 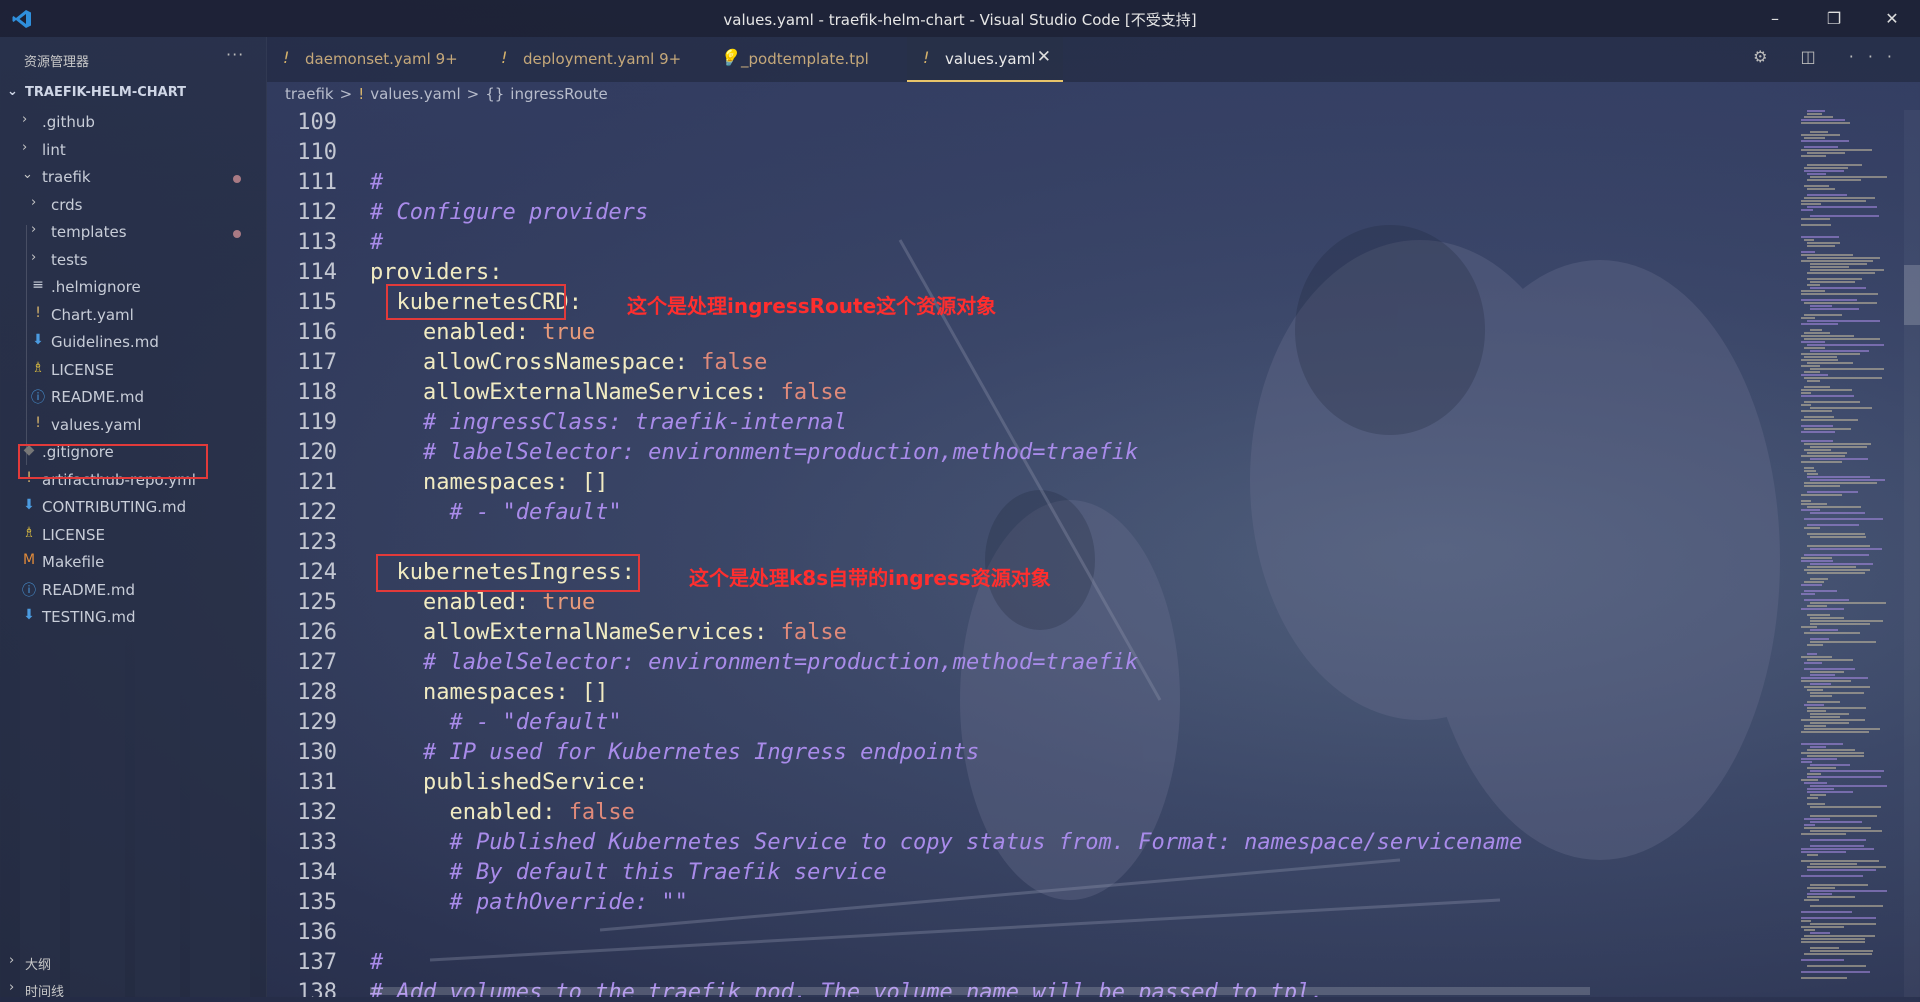 I want to click on breadcrumb-item: traefik, so click(x=309, y=94).